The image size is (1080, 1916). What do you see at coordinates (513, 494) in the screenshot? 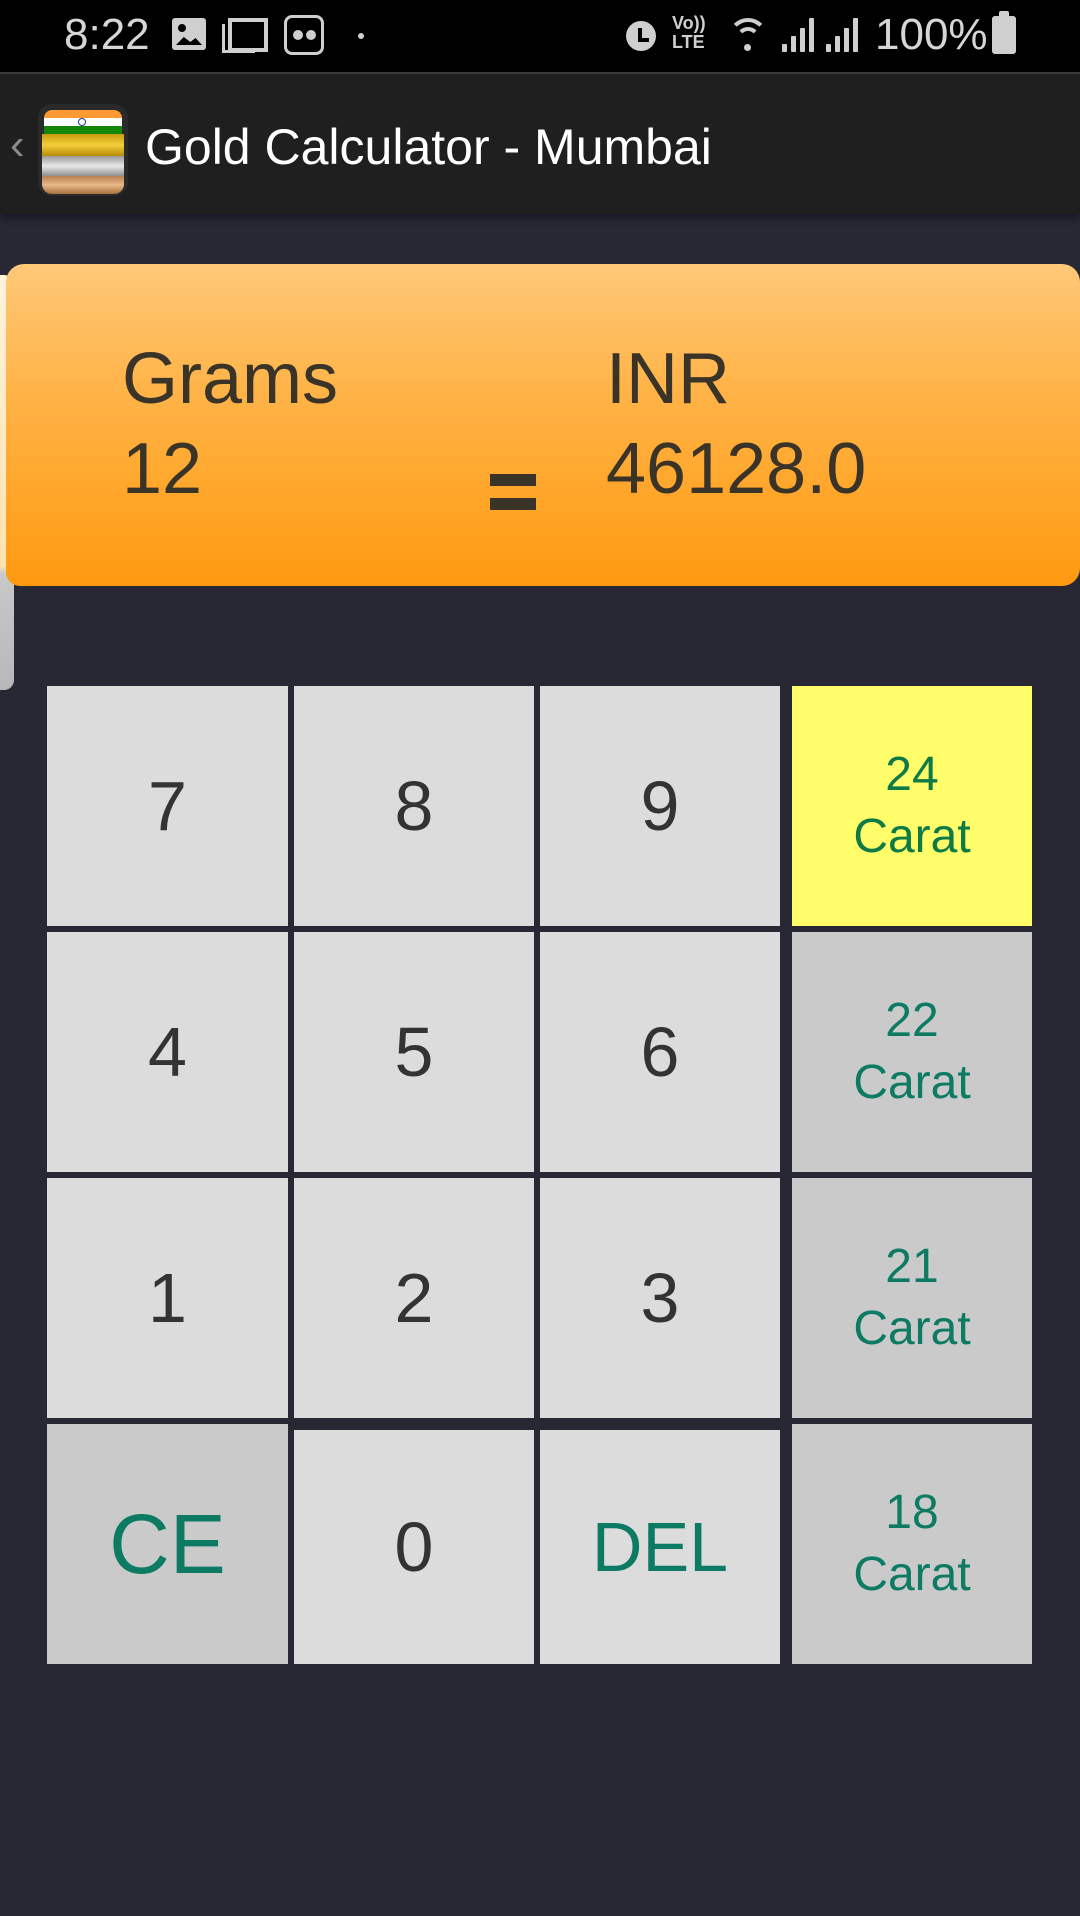
I see `equals-icon` at bounding box center [513, 494].